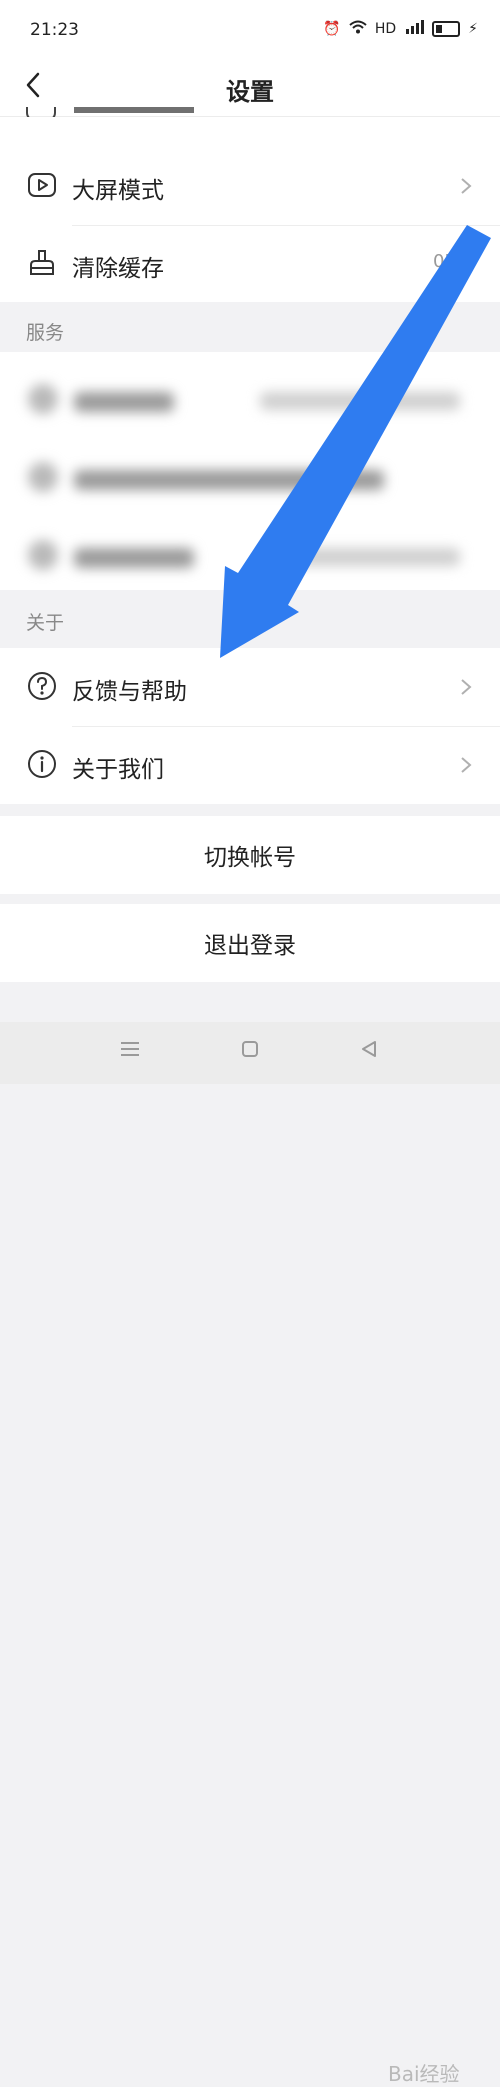 The image size is (500, 2087). I want to click on settings-section-top: 大屏模式 清除缓存 0M, so click(250, 205).